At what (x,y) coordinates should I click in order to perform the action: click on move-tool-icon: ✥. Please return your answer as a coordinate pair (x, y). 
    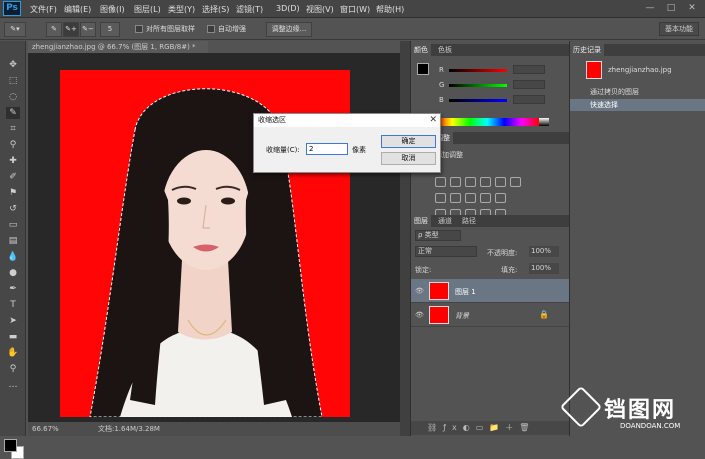
    Looking at the image, I should click on (13, 65).